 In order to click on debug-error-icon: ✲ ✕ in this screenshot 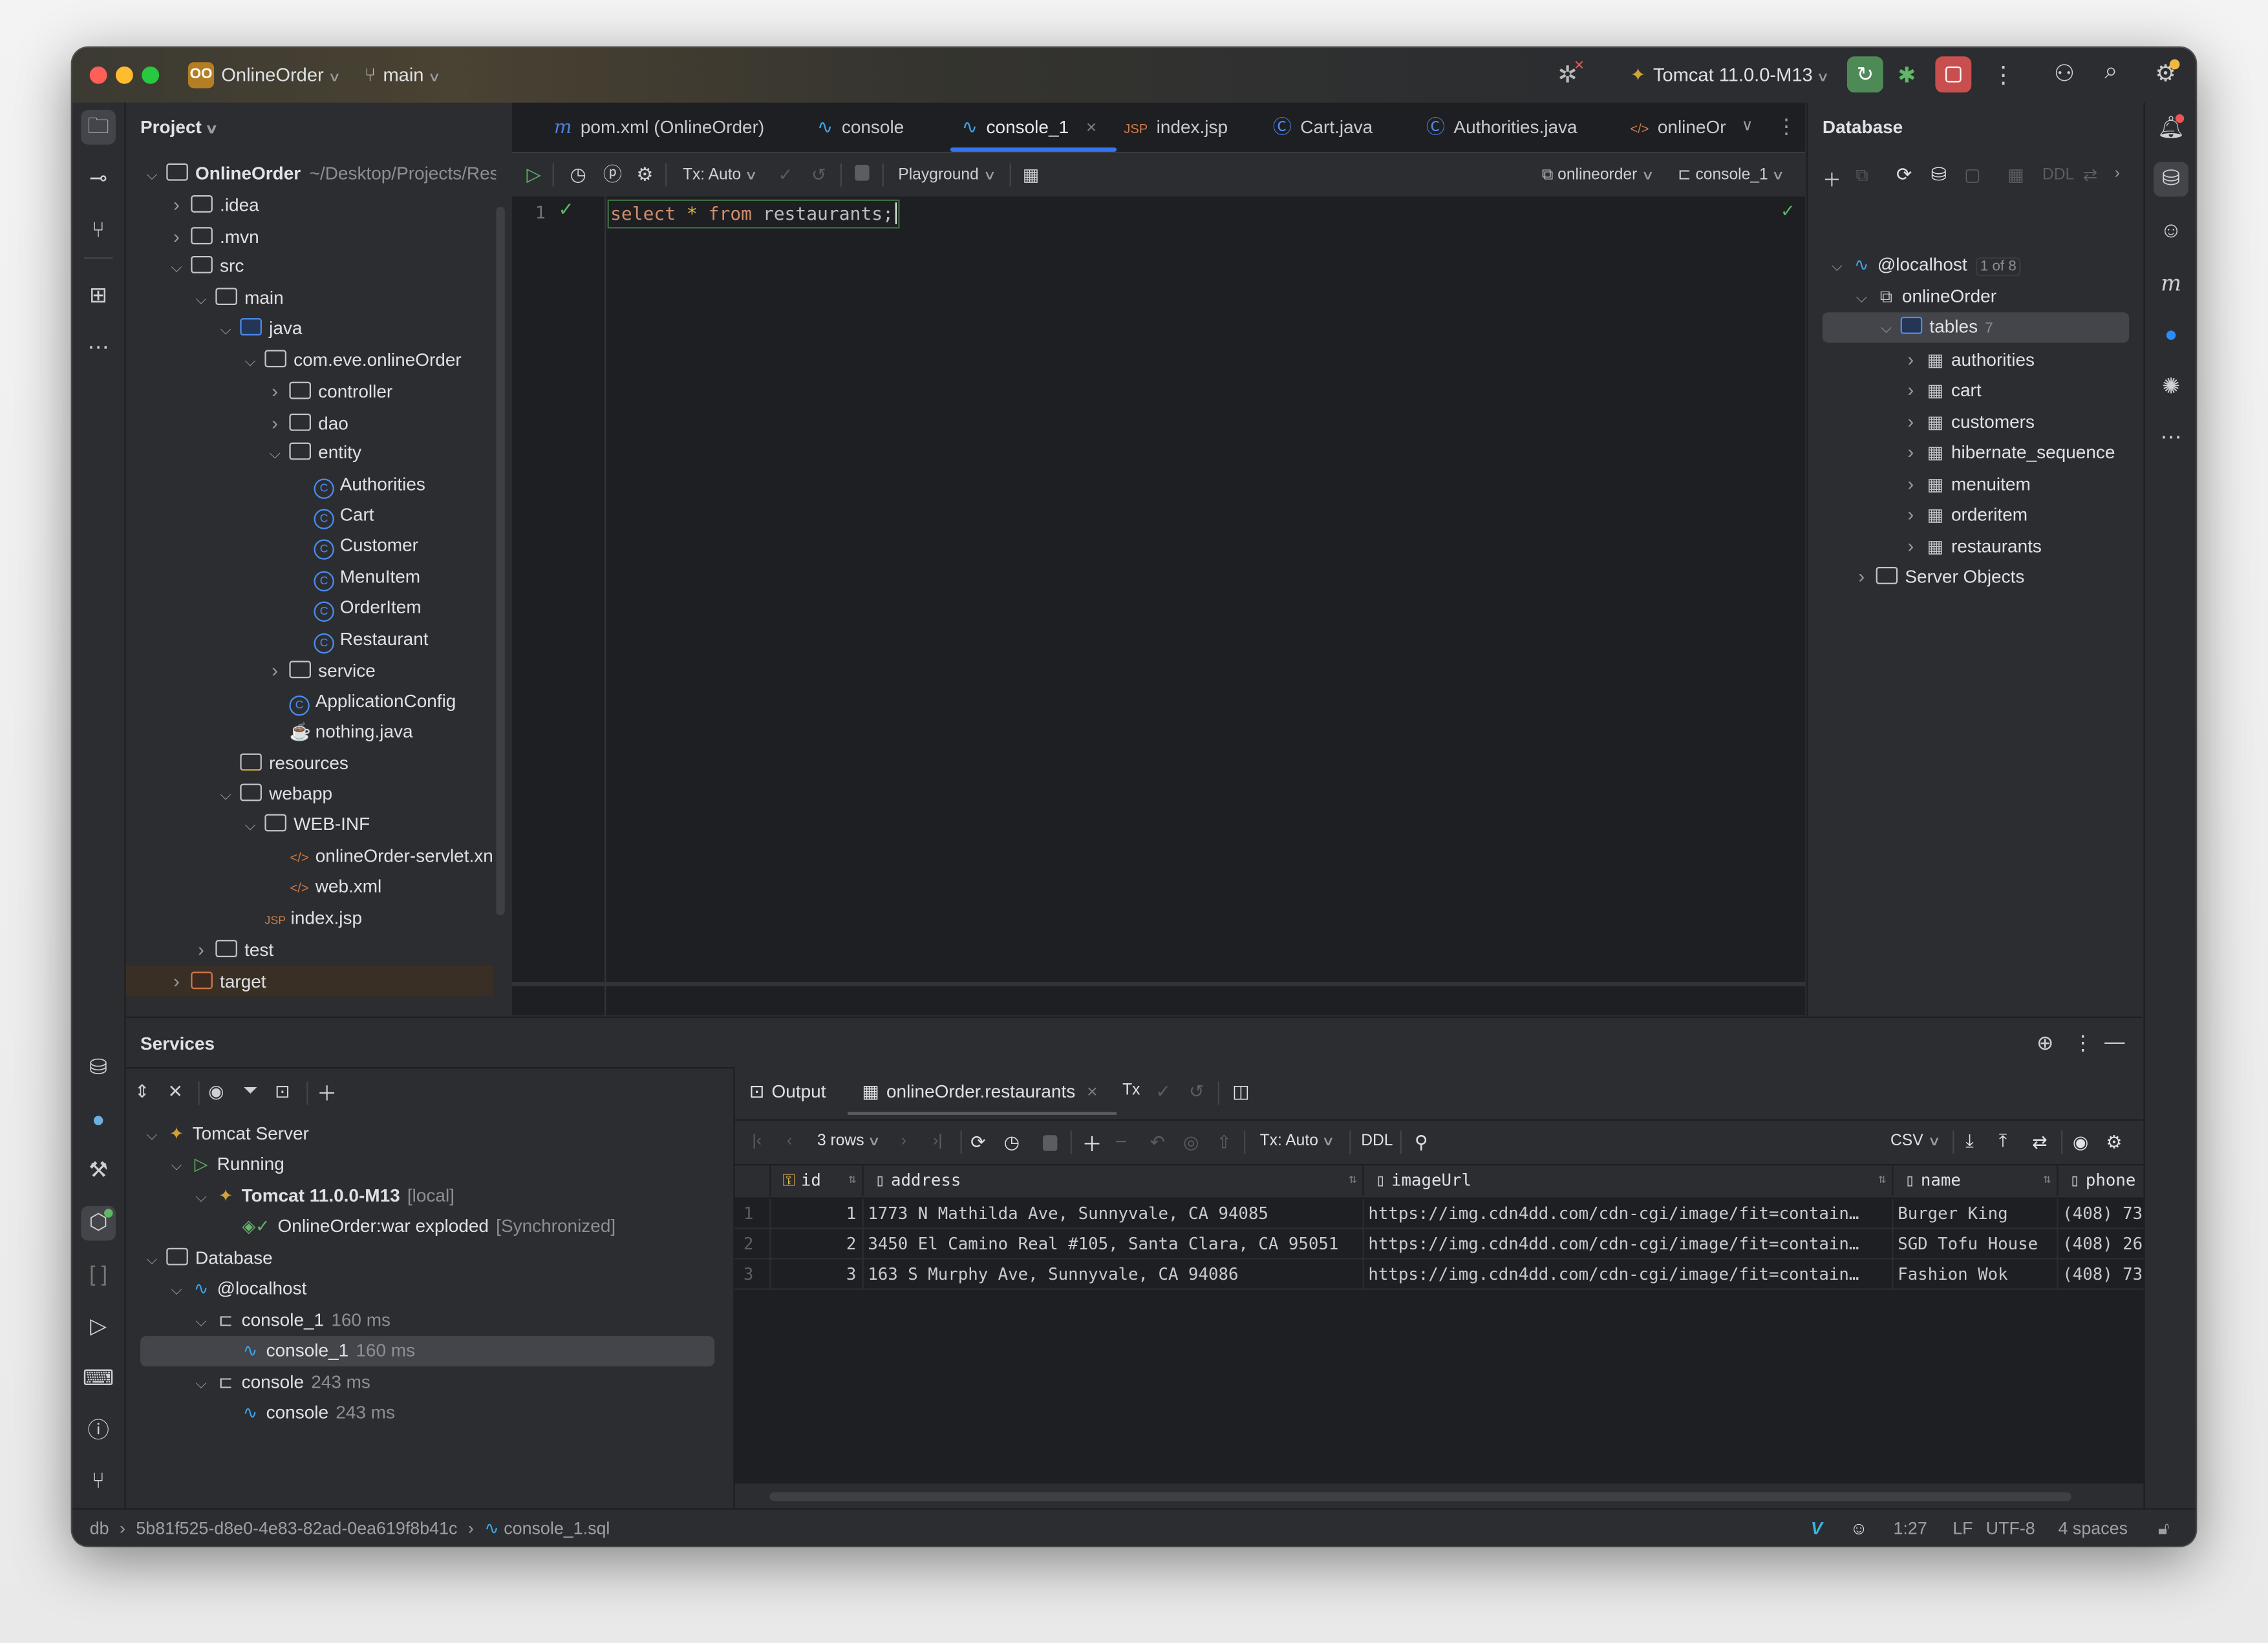, I will do `click(1570, 74)`.